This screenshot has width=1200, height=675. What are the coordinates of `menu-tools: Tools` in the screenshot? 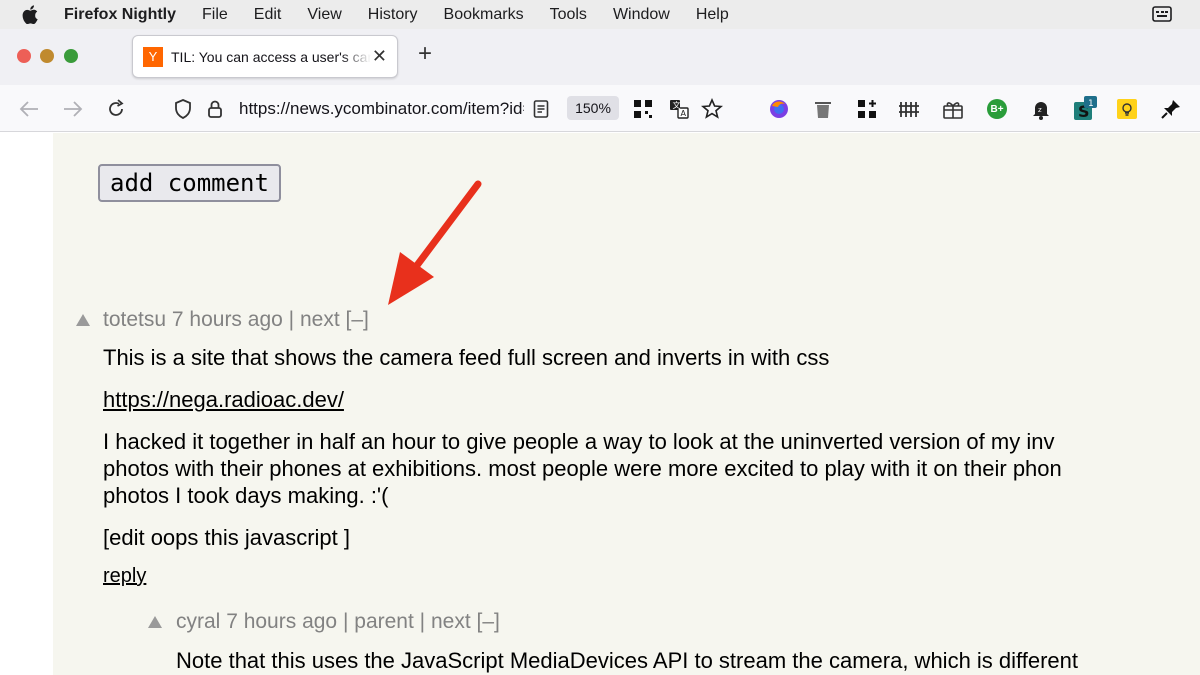 It's located at (568, 15).